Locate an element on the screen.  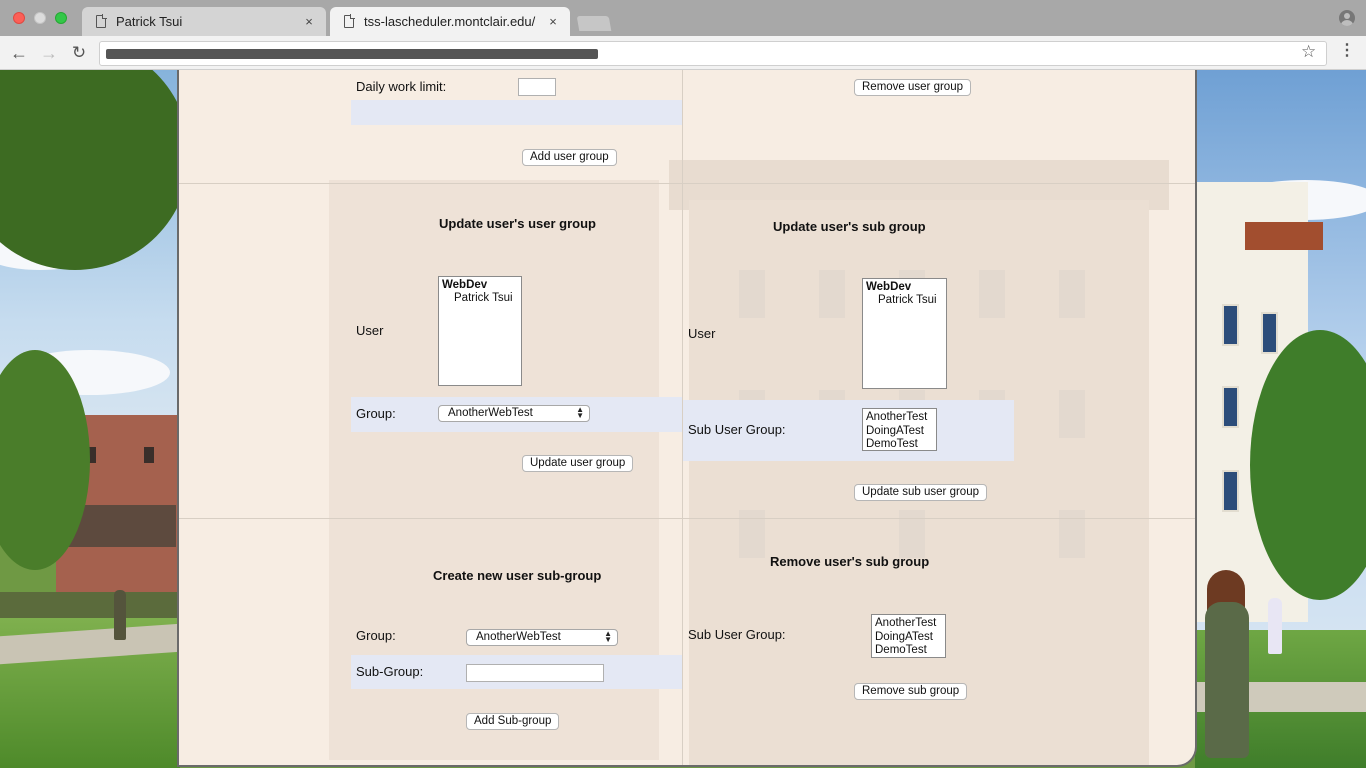
add-user-group-button: Add user group is located at coordinates (569, 157).